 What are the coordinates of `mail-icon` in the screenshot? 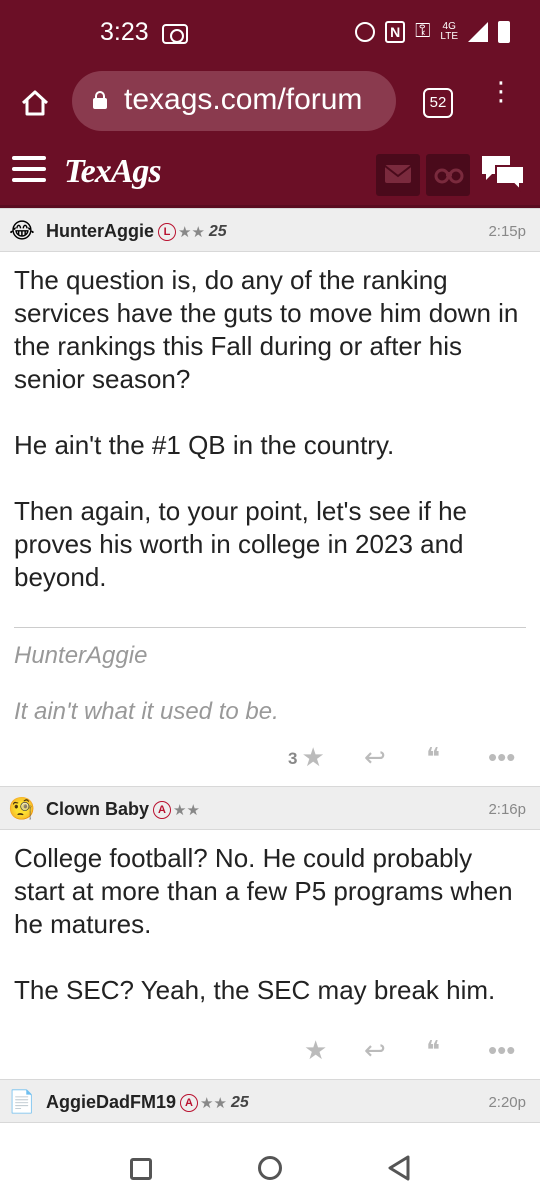 It's located at (398, 174).